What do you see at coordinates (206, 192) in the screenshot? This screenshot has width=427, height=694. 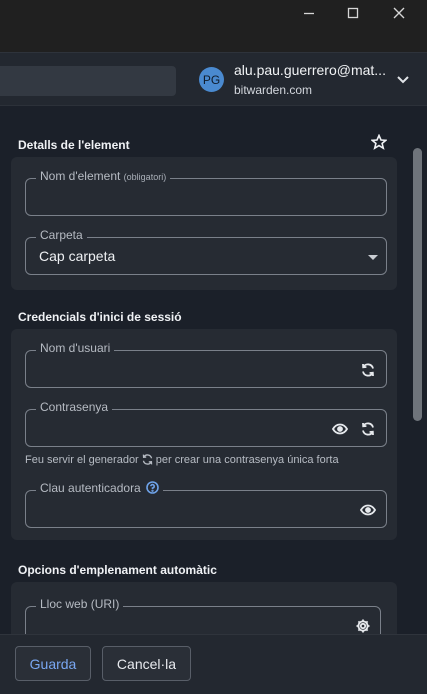 I see `item-name-field: Nom d'element (obligatori)` at bounding box center [206, 192].